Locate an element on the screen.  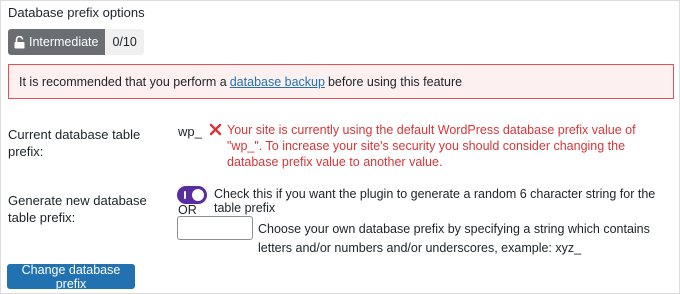
badge-level-text: Intermediate is located at coordinates (64, 42).